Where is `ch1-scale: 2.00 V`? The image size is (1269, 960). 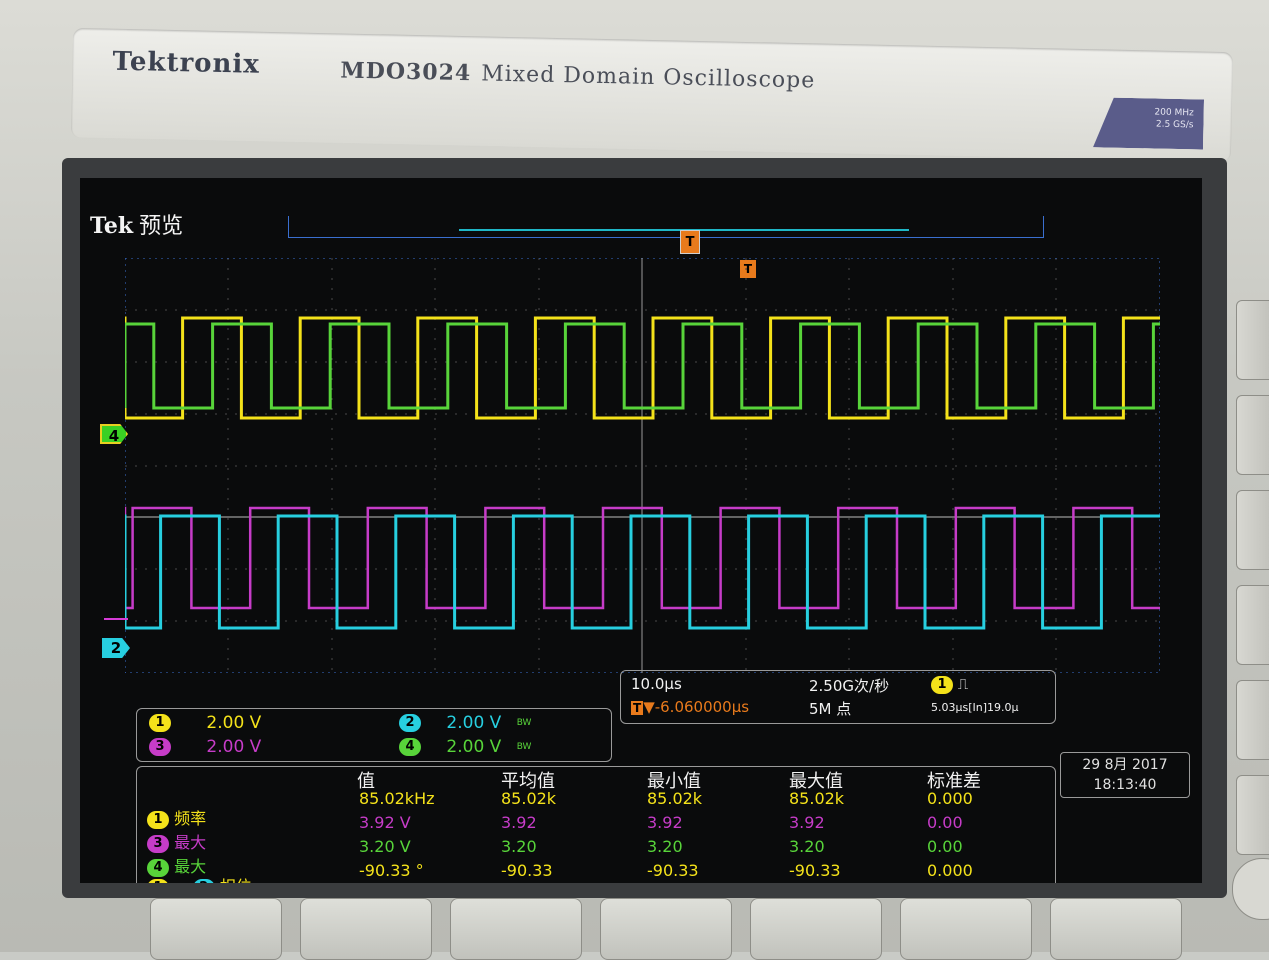
ch1-scale: 2.00 V is located at coordinates (234, 723).